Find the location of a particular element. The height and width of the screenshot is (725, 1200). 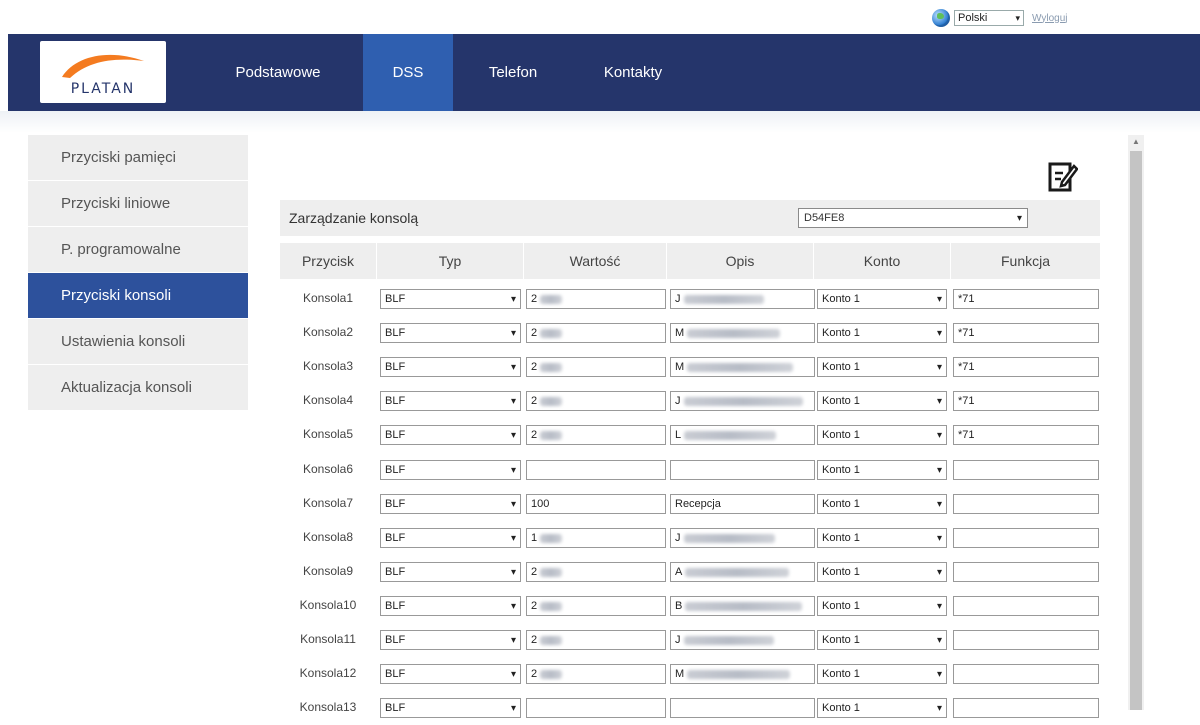

description-input: A is located at coordinates (742, 572).